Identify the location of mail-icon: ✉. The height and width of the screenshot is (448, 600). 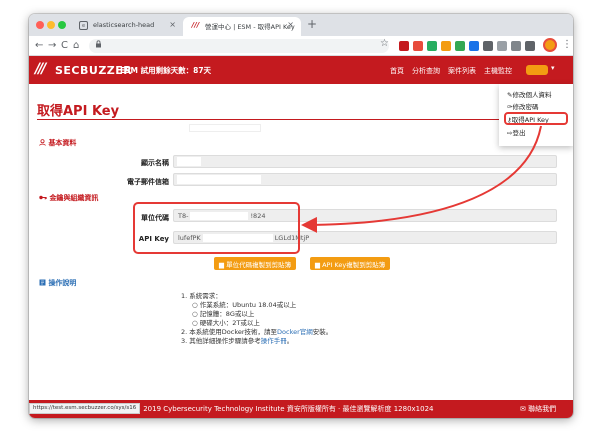
(523, 409).